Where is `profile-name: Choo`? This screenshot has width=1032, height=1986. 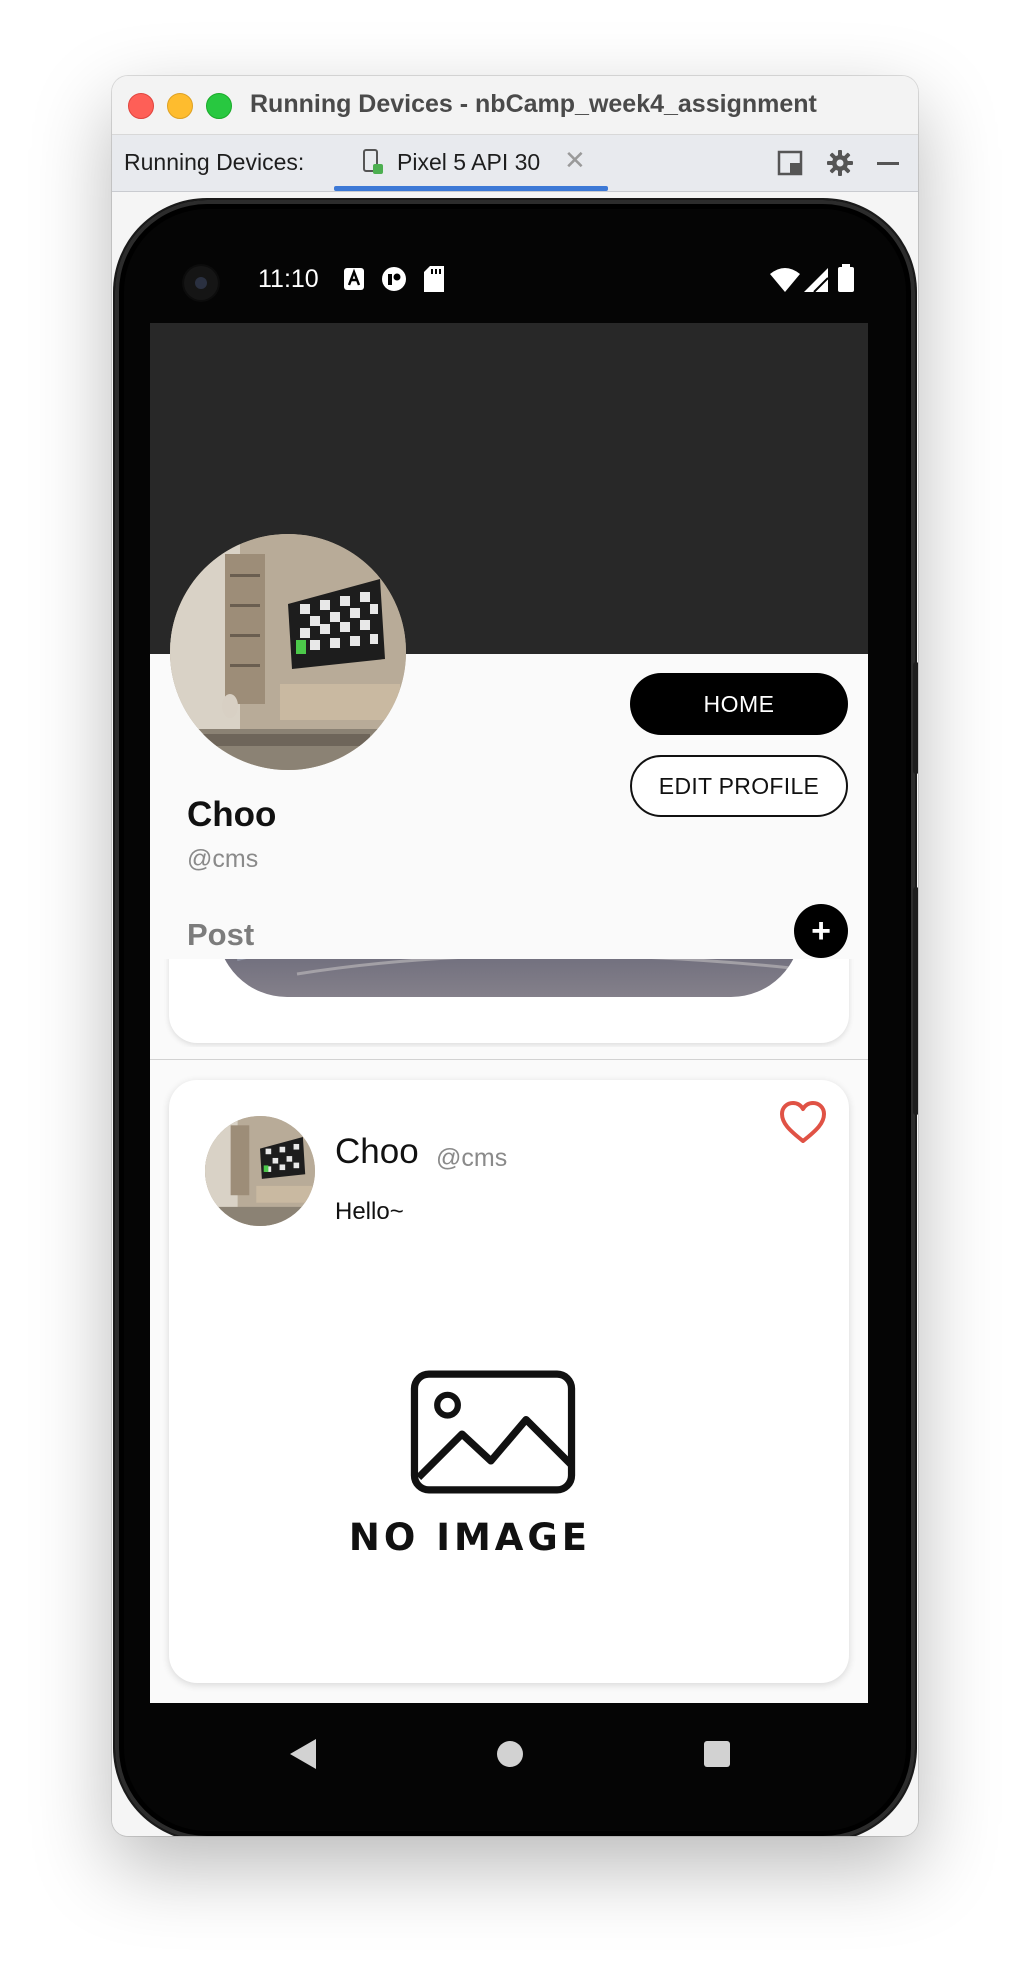
profile-name: Choo is located at coordinates (232, 814).